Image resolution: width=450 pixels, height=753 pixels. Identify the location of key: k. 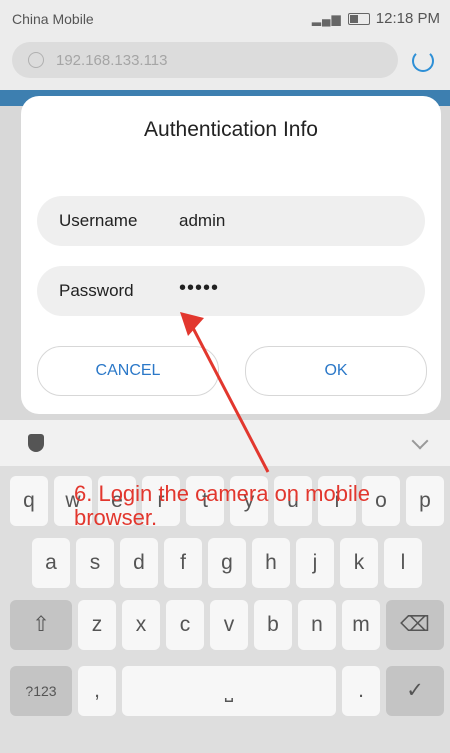
(359, 563).